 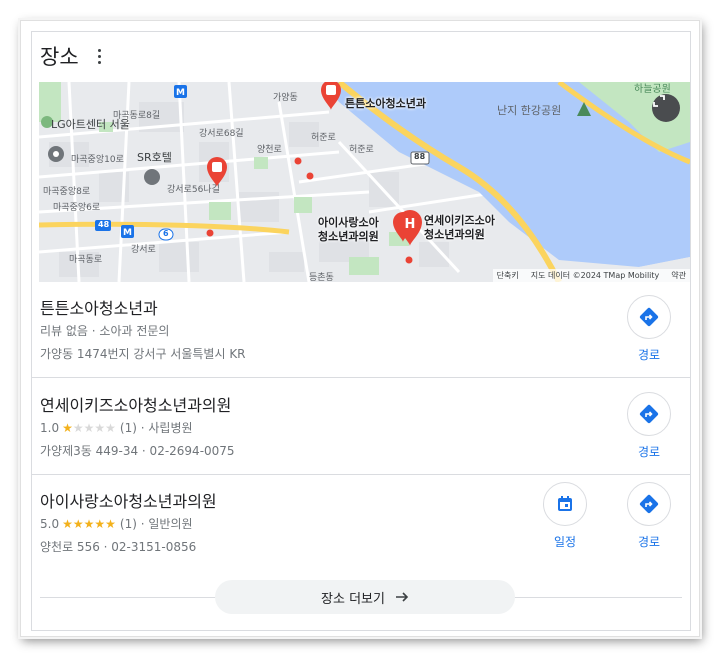 What do you see at coordinates (678, 275) in the screenshot?
I see `terms-link: 약관` at bounding box center [678, 275].